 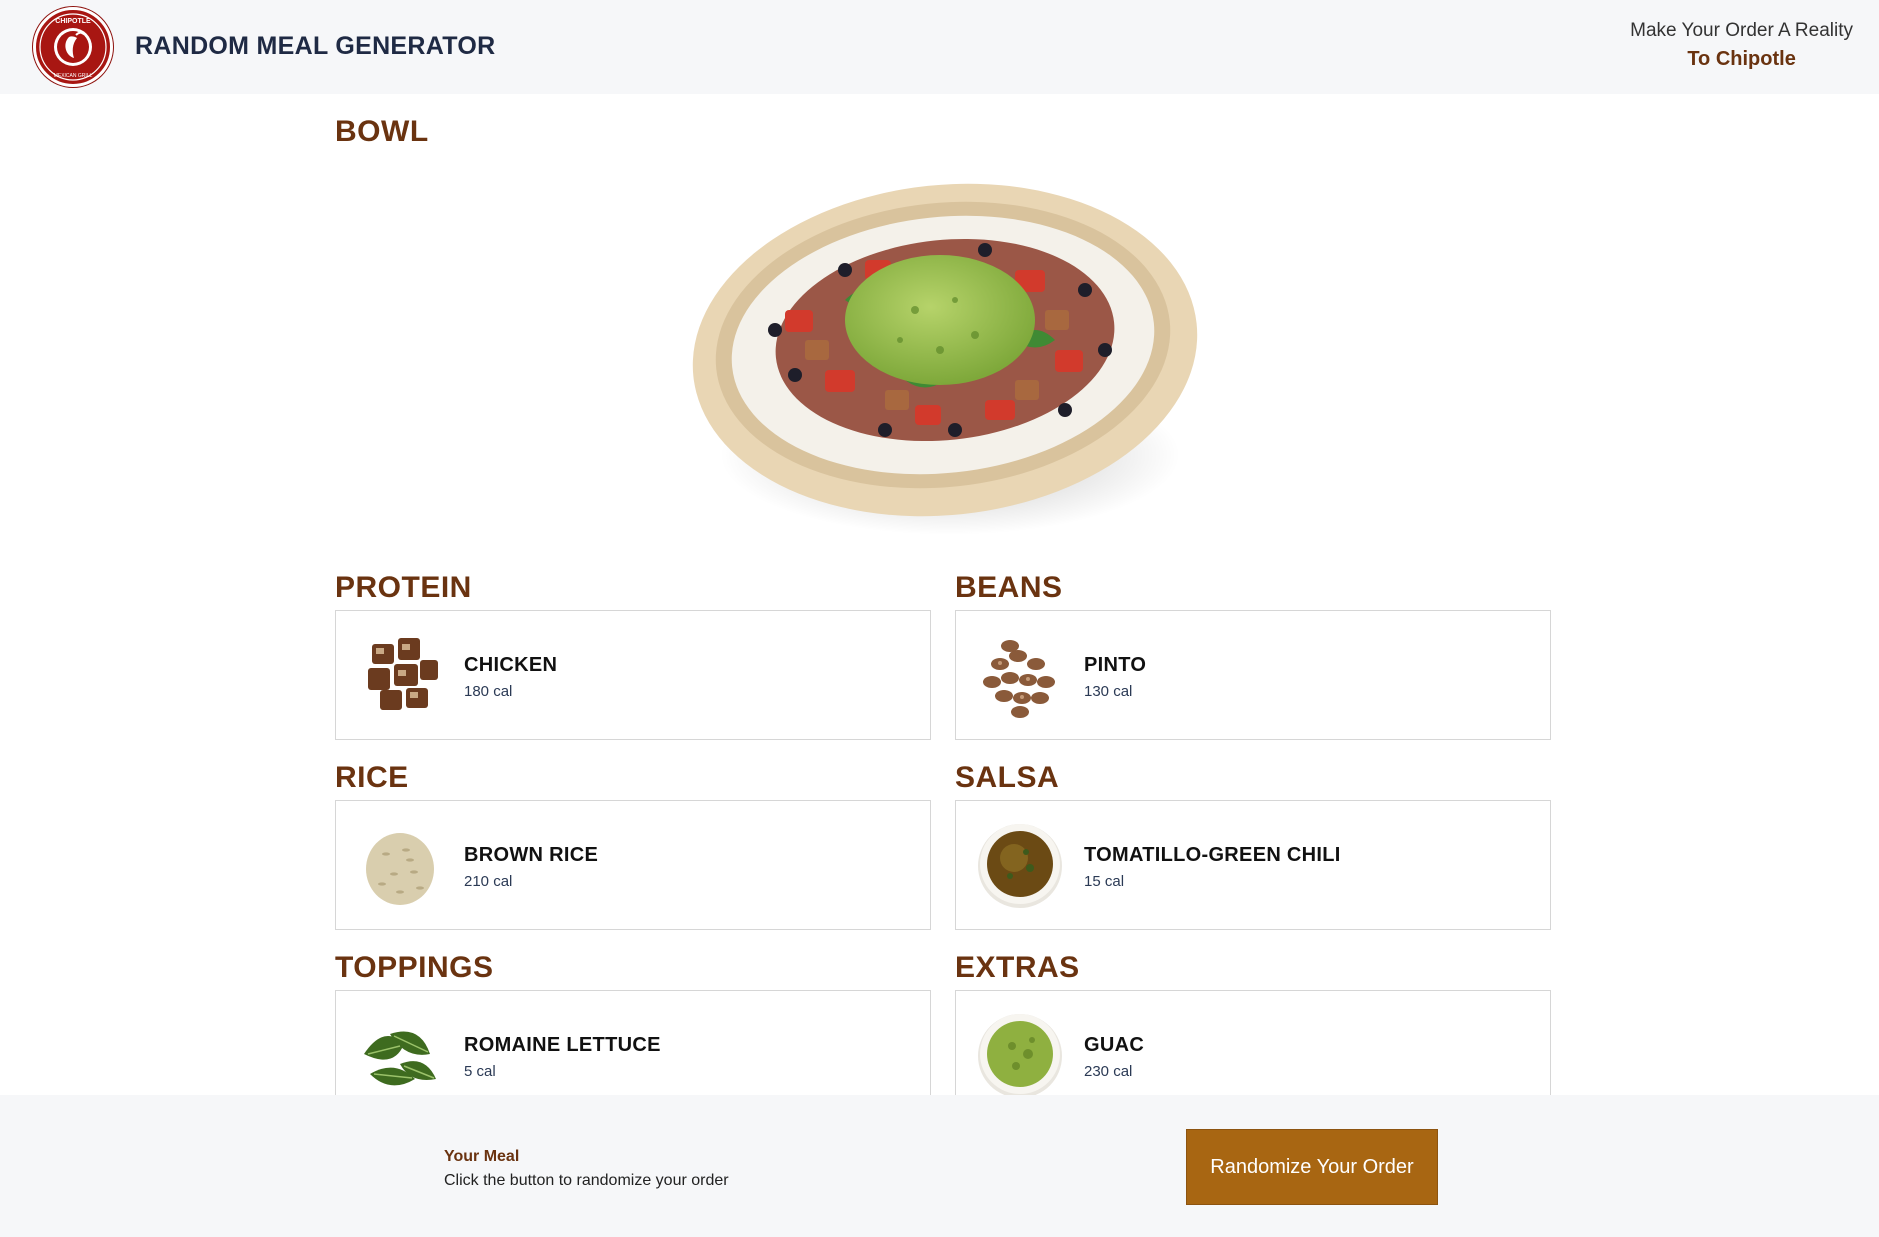 I want to click on protein-calories: 180 cal, so click(x=488, y=691).